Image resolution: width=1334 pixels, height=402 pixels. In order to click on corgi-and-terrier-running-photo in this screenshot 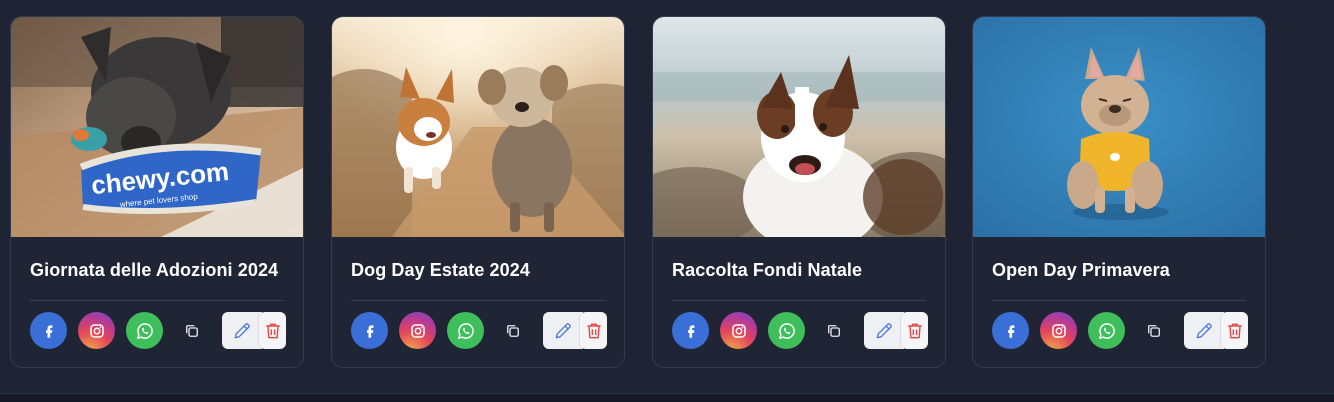, I will do `click(478, 127)`.